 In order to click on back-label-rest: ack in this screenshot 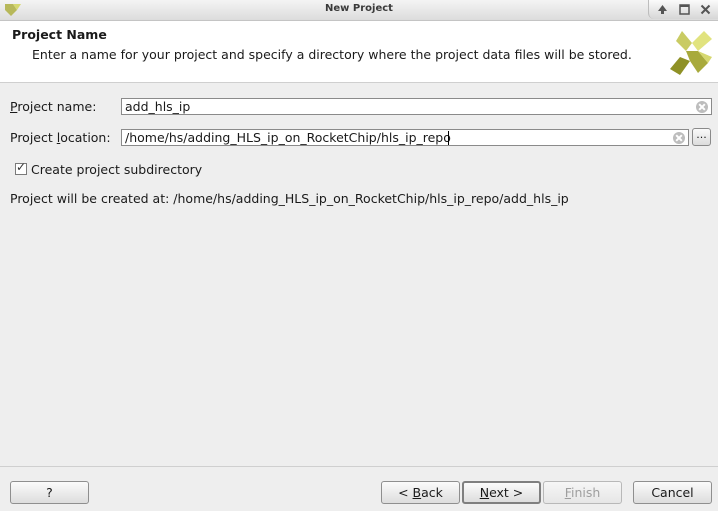, I will do `click(432, 492)`.